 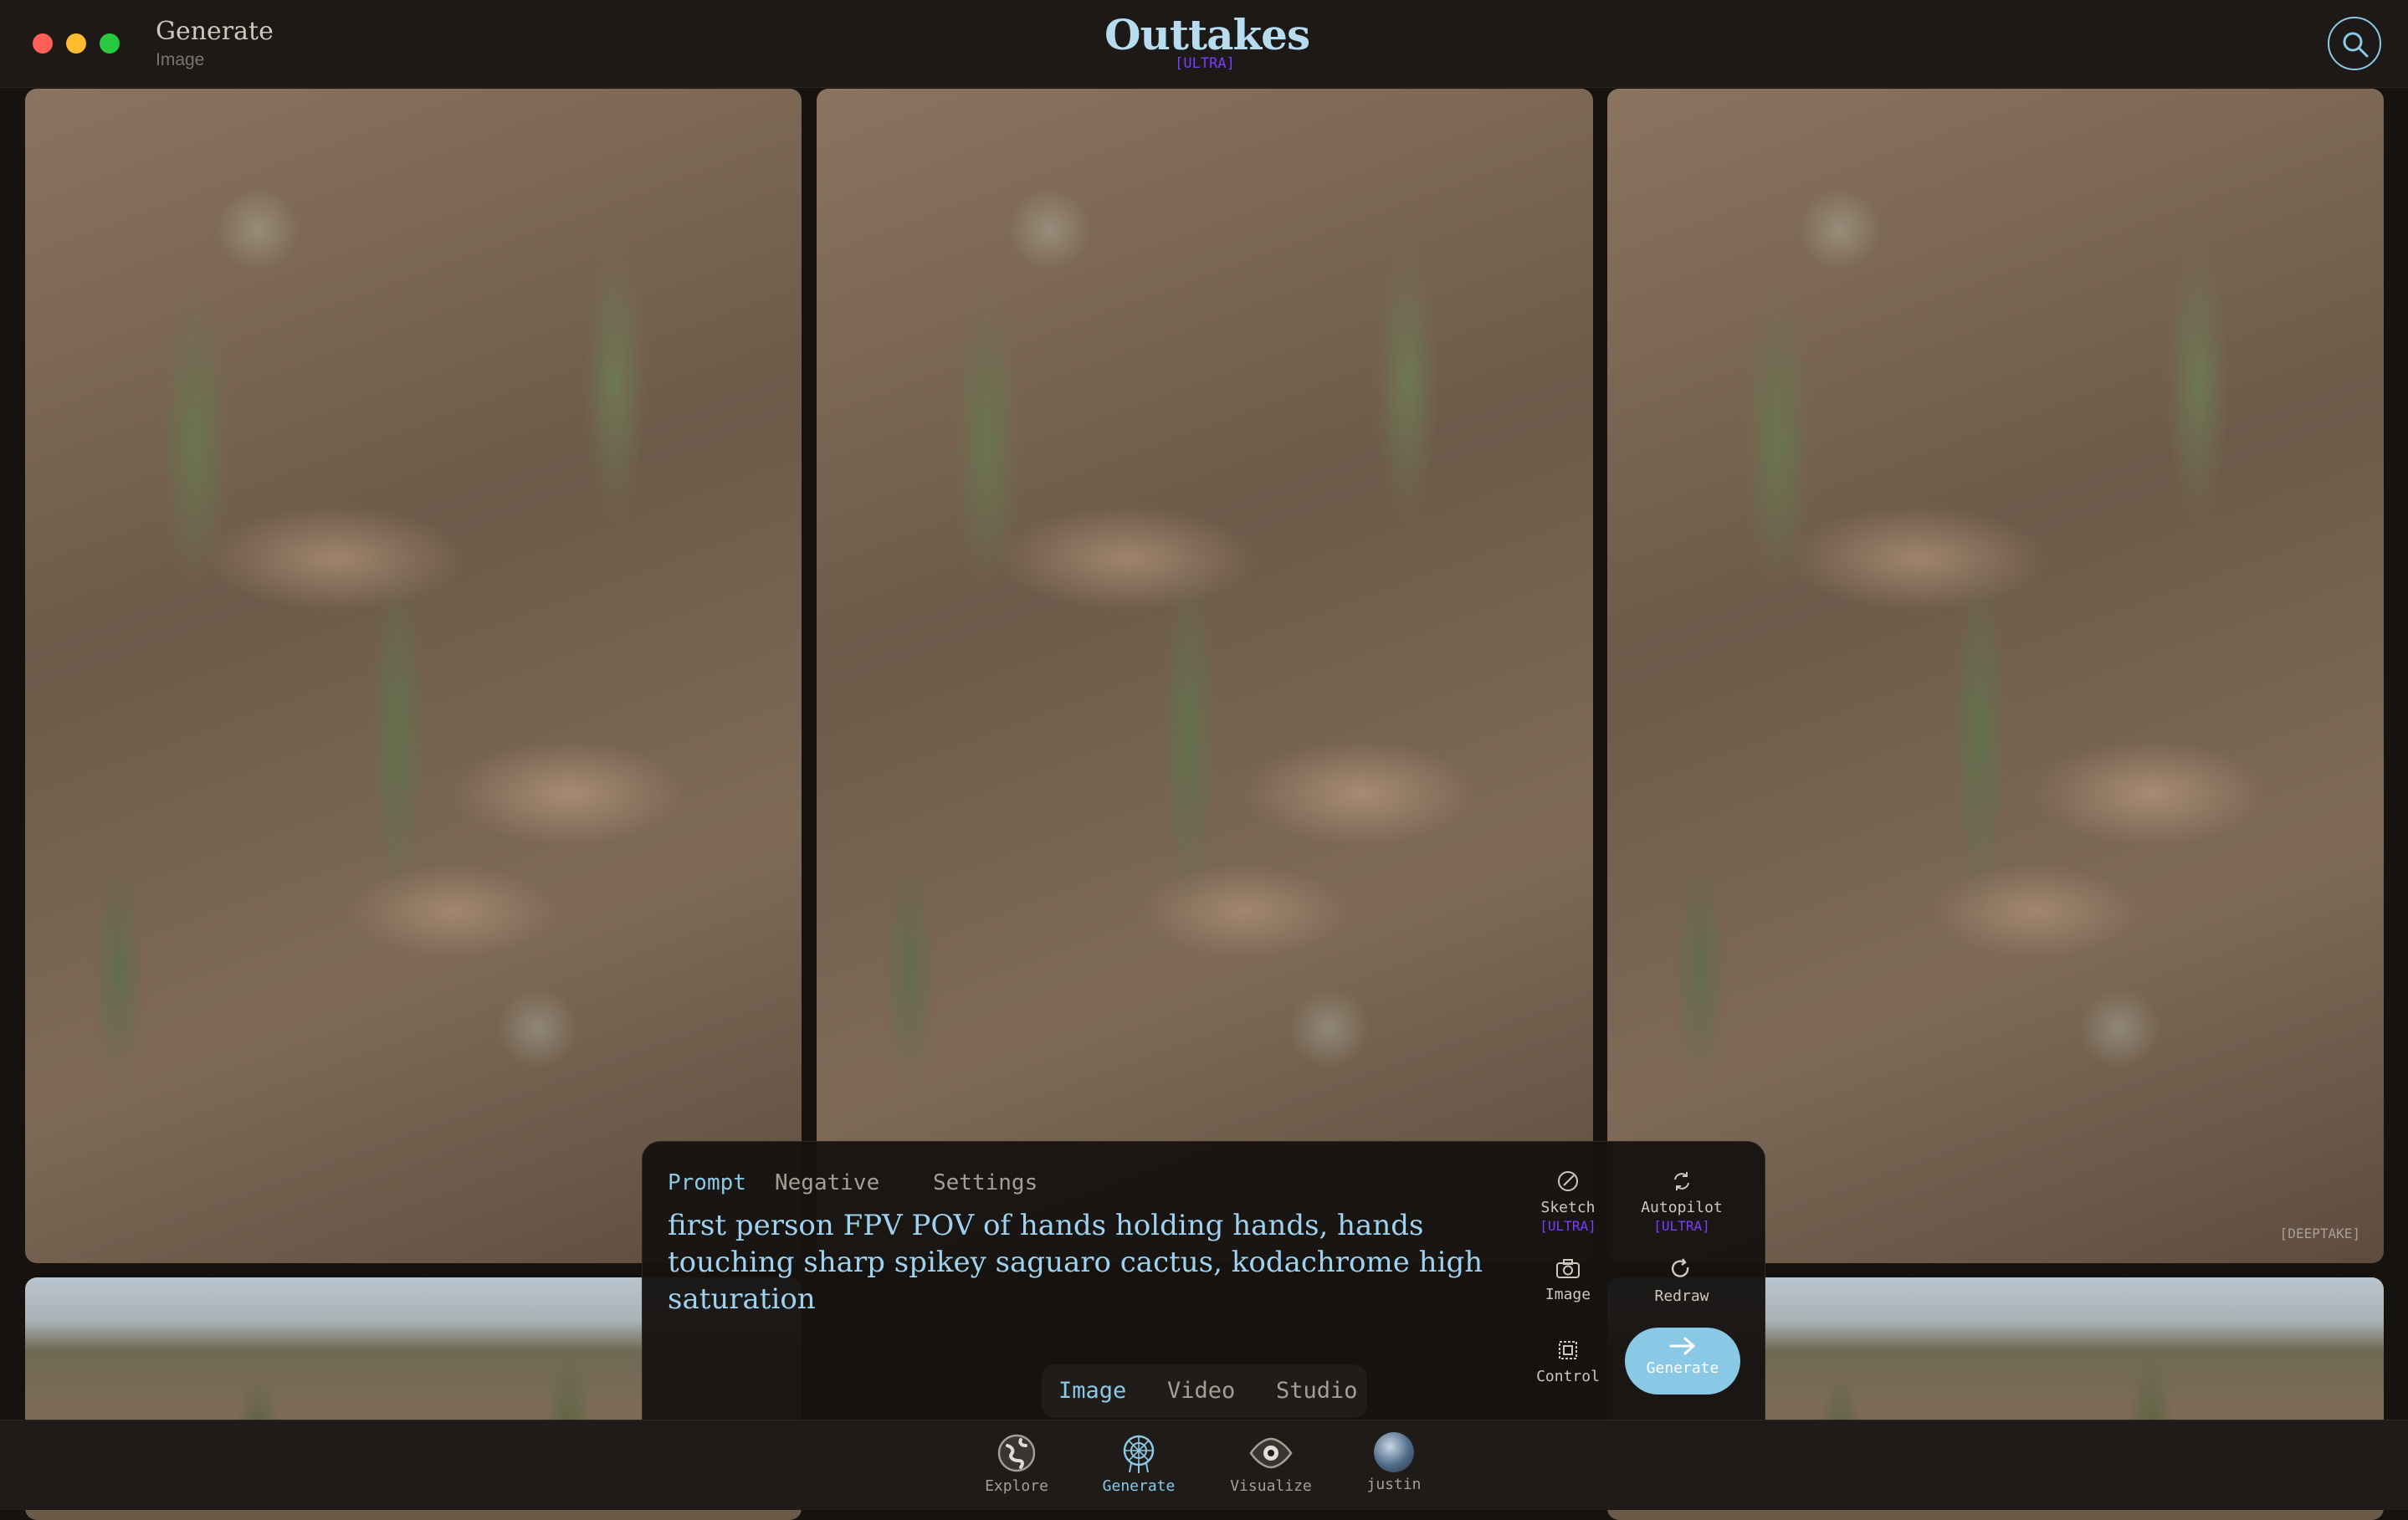 I want to click on redo-icon, so click(x=1680, y=1267).